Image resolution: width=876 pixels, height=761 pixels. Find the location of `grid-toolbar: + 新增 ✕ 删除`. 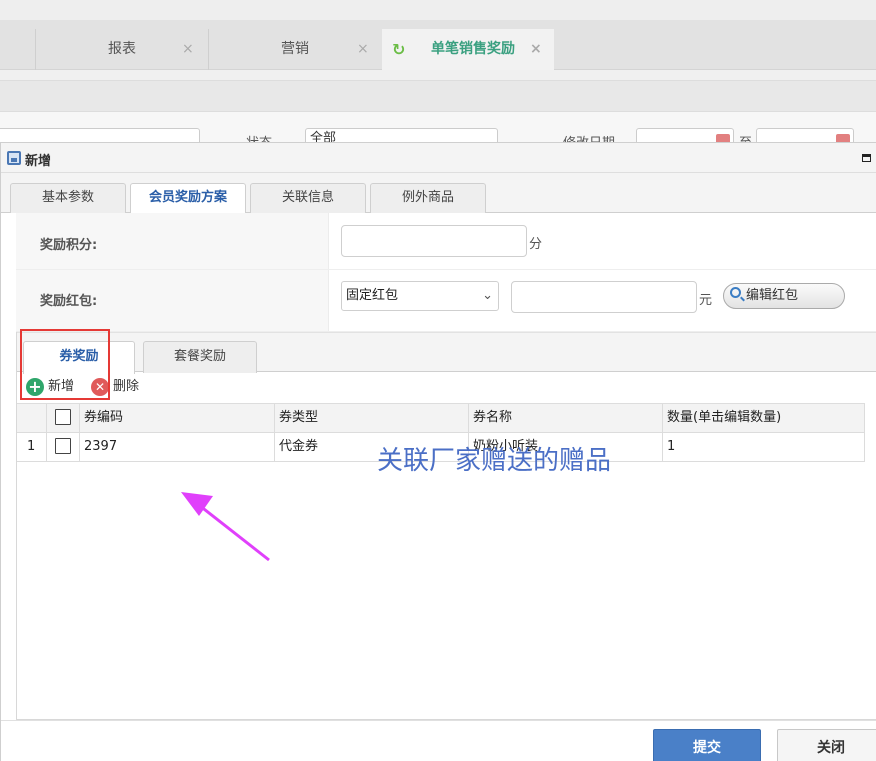

grid-toolbar: + 新增 ✕ 删除 is located at coordinates (446, 387).